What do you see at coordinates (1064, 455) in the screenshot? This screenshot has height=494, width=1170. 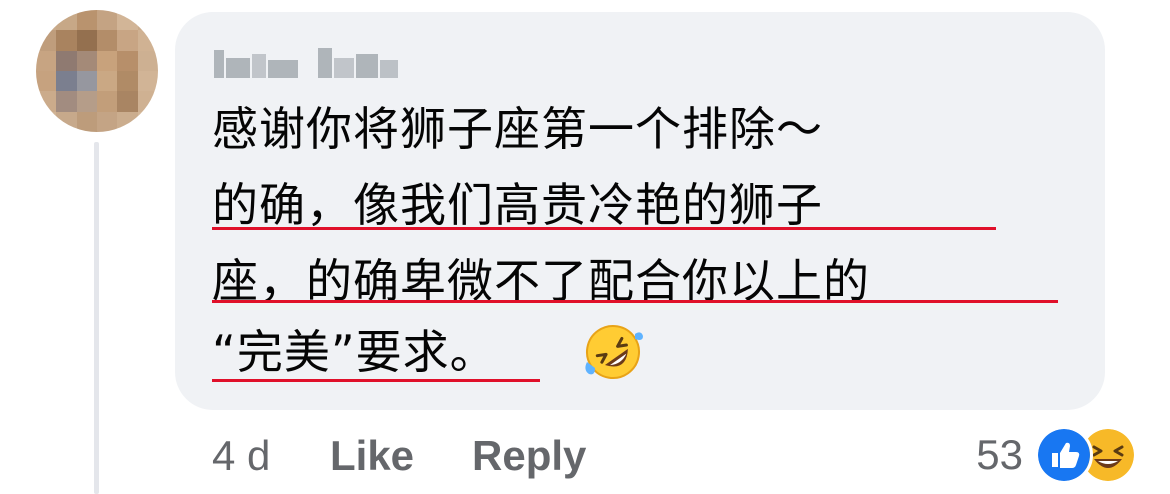 I see `like-reaction-icon` at bounding box center [1064, 455].